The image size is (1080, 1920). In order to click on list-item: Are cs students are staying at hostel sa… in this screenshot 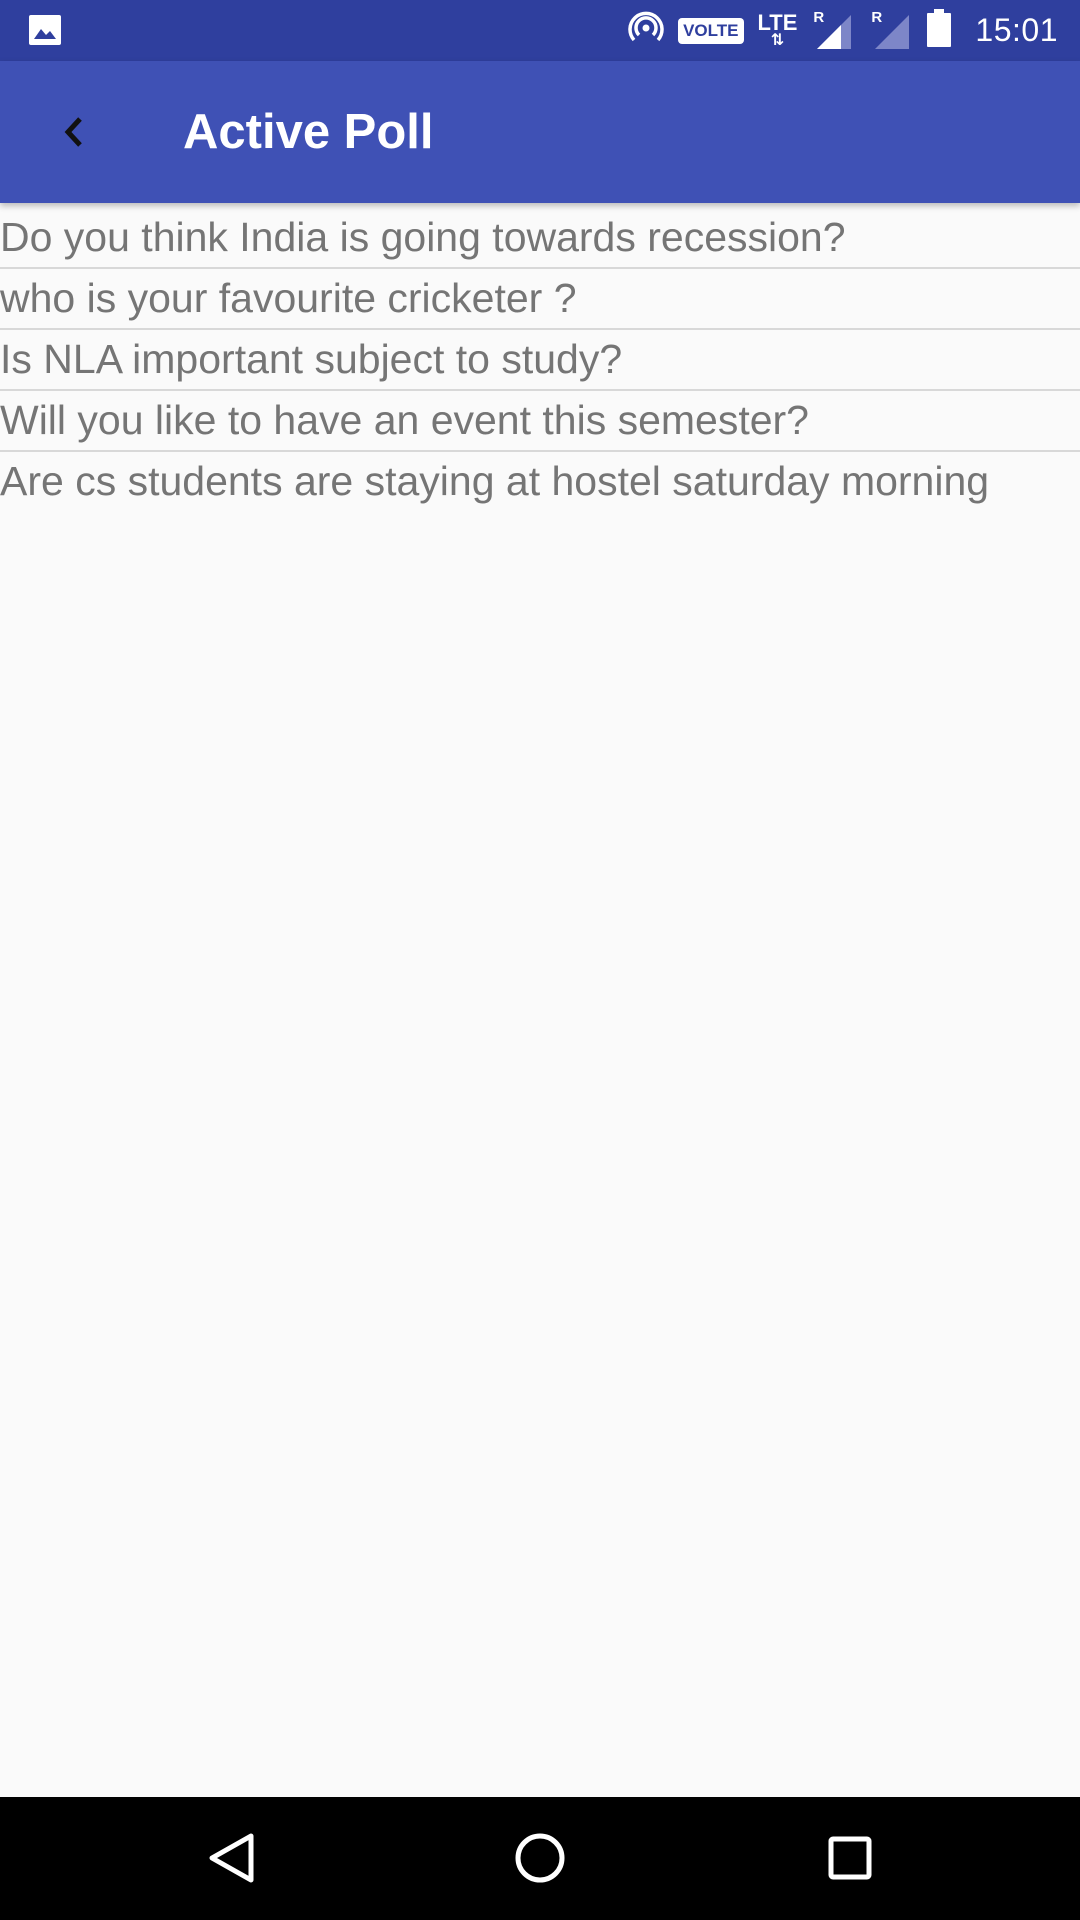, I will do `click(540, 481)`.